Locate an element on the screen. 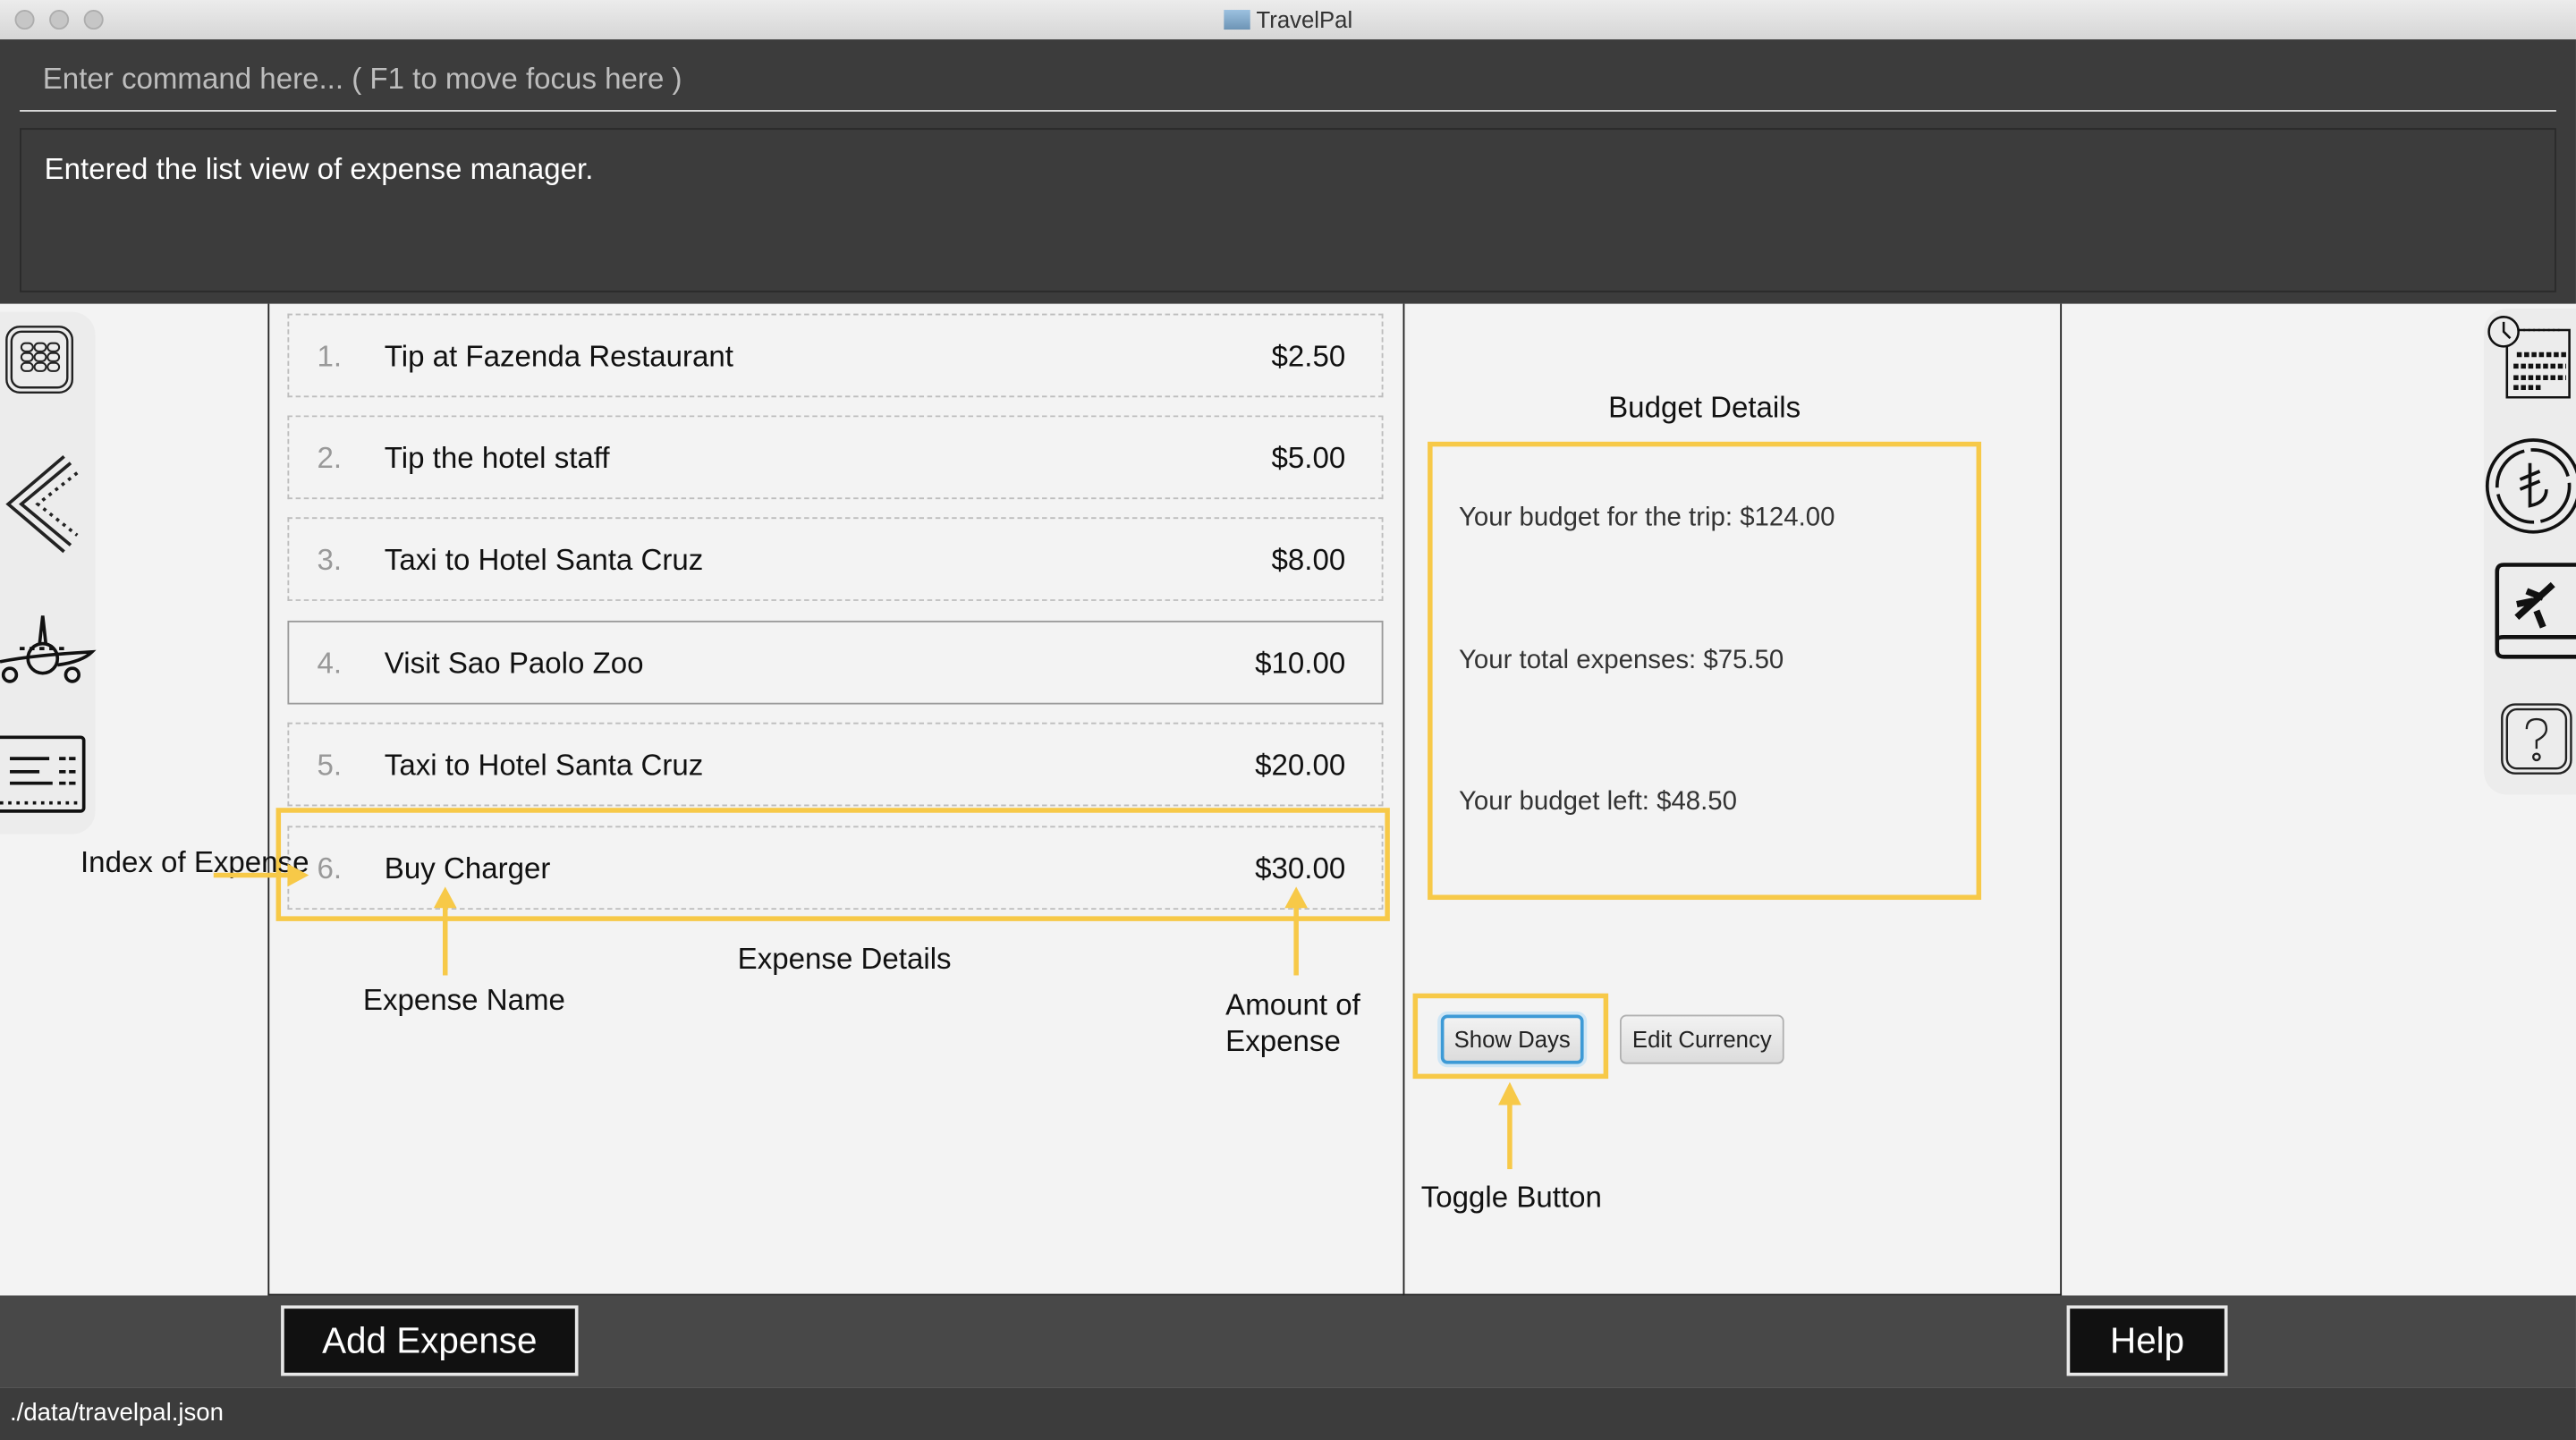  annotation-arrows is located at coordinates (867, 1016).